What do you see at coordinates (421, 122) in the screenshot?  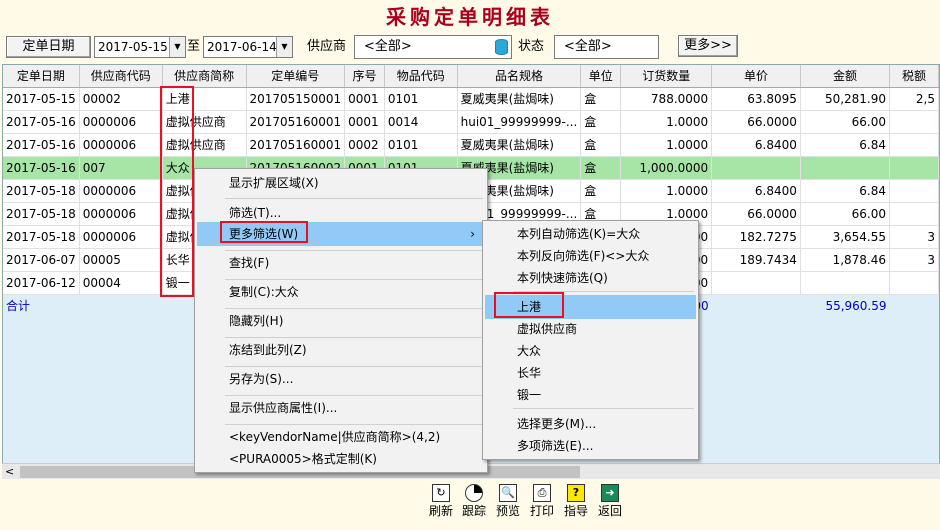 I see `cell-item-code: 0014` at bounding box center [421, 122].